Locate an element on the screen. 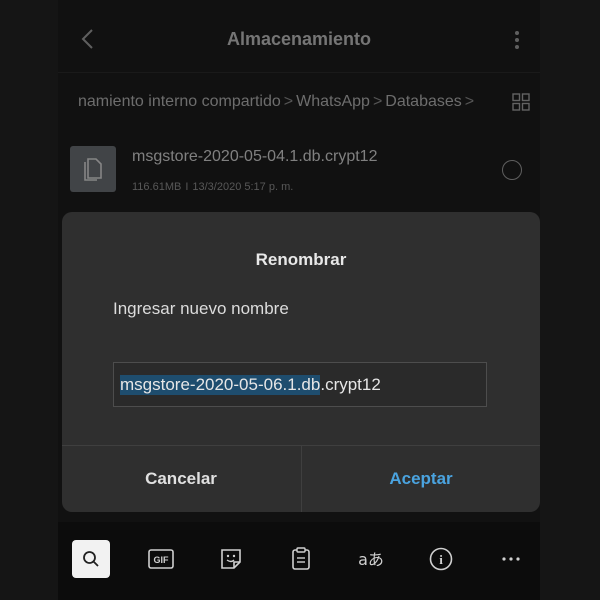  header-divider is located at coordinates (299, 72).